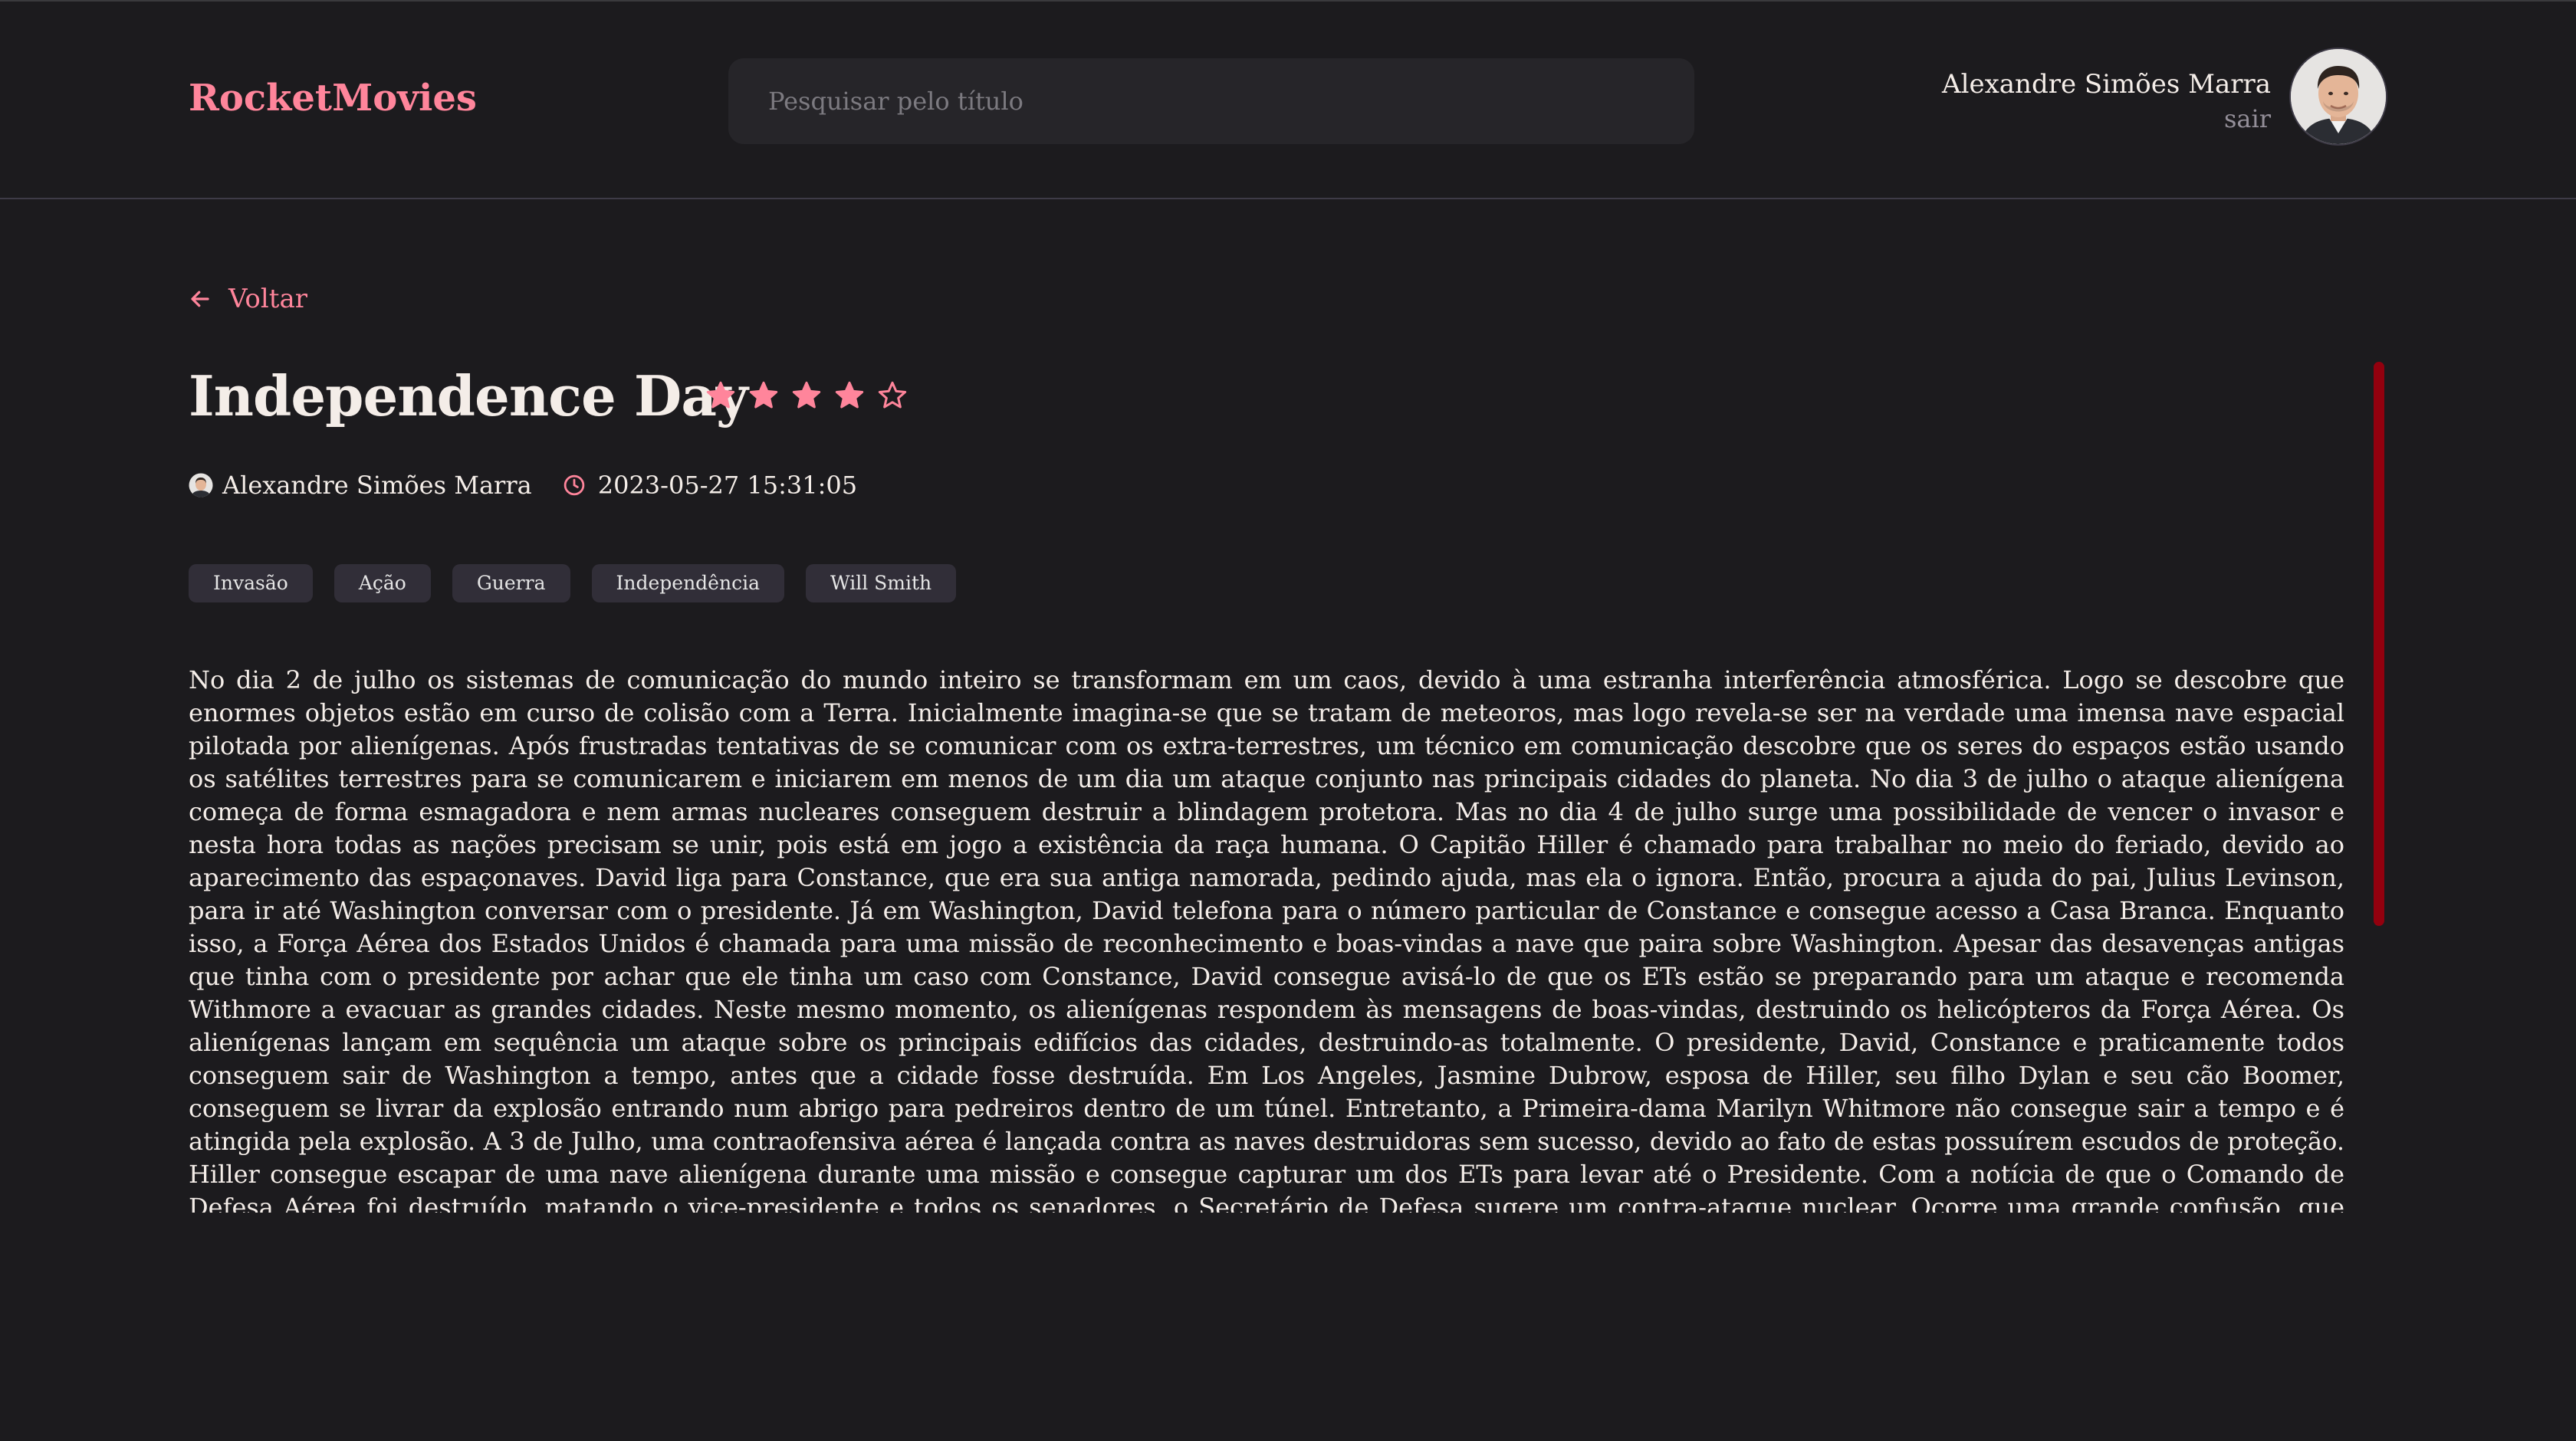 The height and width of the screenshot is (1441, 2576). What do you see at coordinates (688, 583) in the screenshot?
I see `tag-item: Independência` at bounding box center [688, 583].